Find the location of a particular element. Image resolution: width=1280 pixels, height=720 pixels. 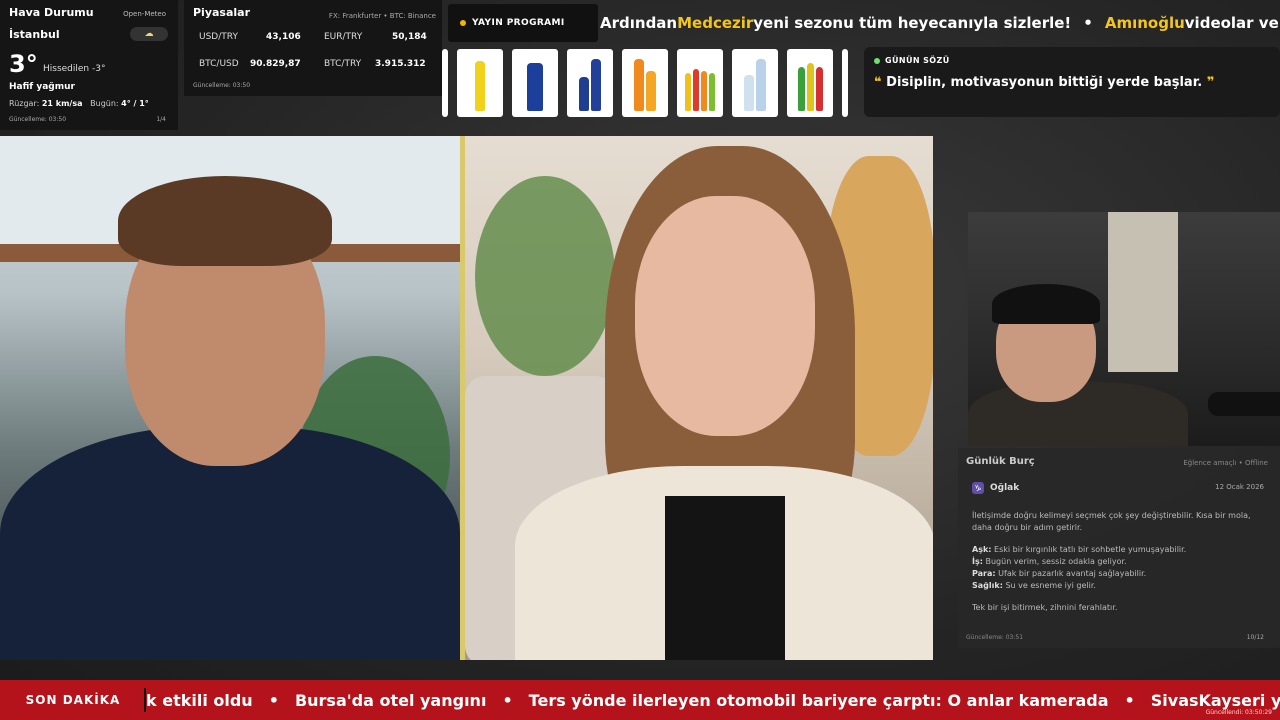

btc-usd-value: 90.829,87 is located at coordinates (275, 64).